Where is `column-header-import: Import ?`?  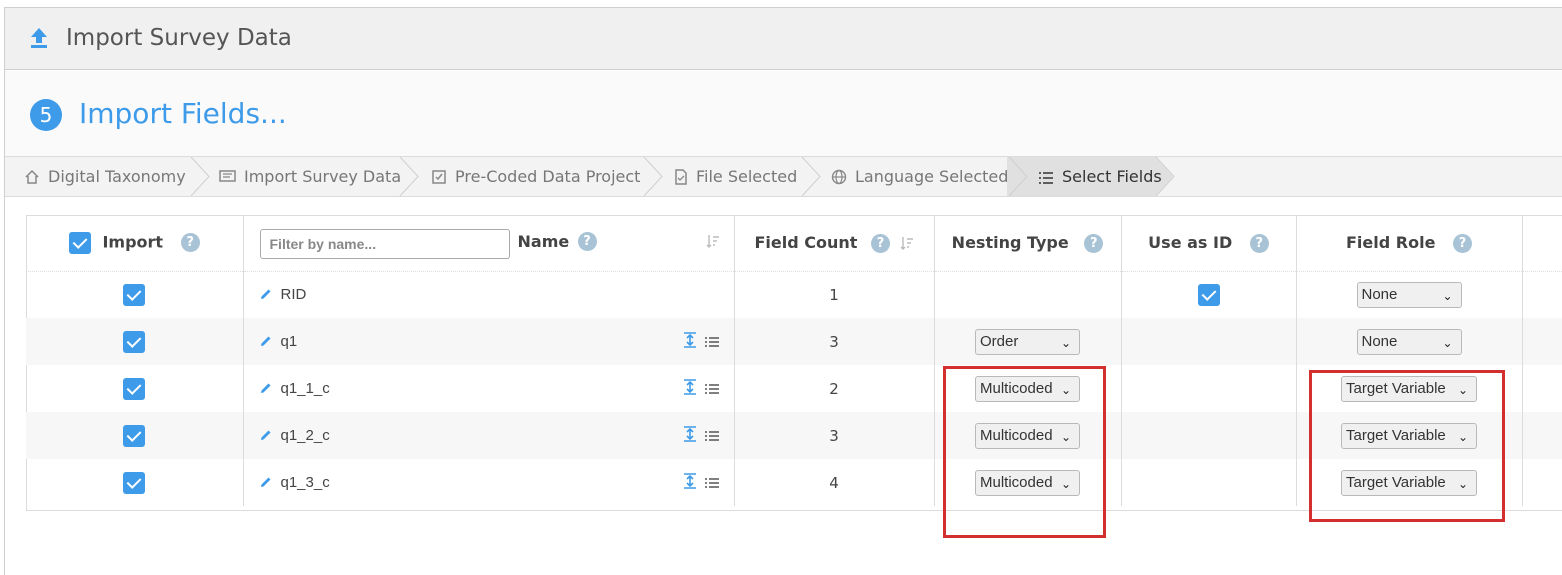
column-header-import: Import ? is located at coordinates (135, 243).